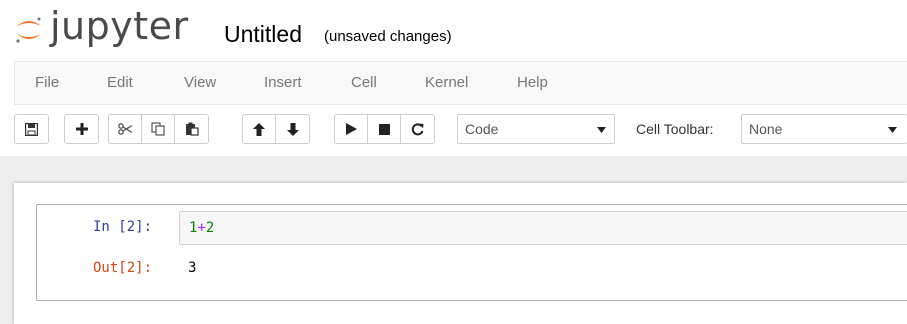 The height and width of the screenshot is (324, 907). I want to click on move-up-button, so click(259, 129).